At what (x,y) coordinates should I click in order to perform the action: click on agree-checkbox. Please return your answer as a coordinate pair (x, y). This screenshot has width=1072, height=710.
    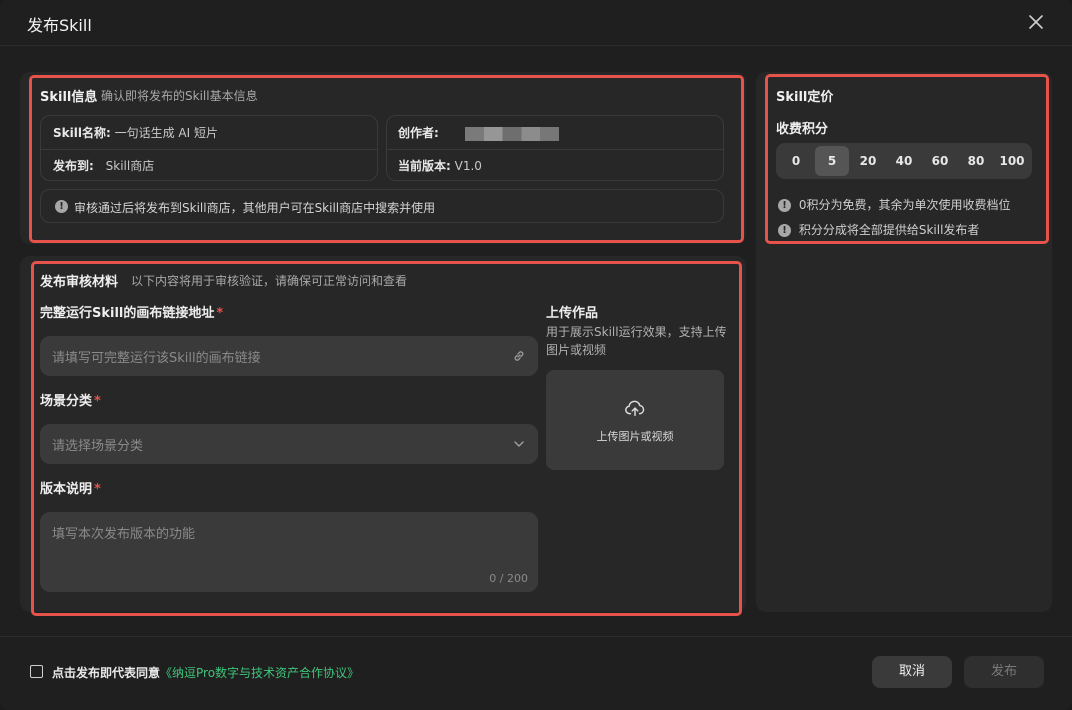
    Looking at the image, I should click on (36, 671).